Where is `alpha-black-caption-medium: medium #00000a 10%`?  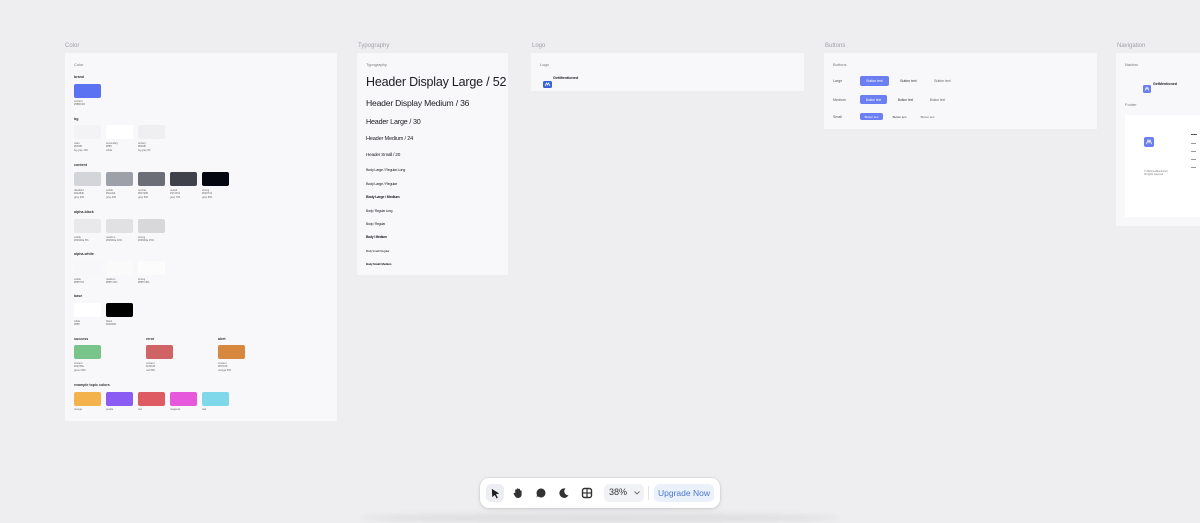
alpha-black-caption-medium: medium #00000a 10% is located at coordinates (114, 239).